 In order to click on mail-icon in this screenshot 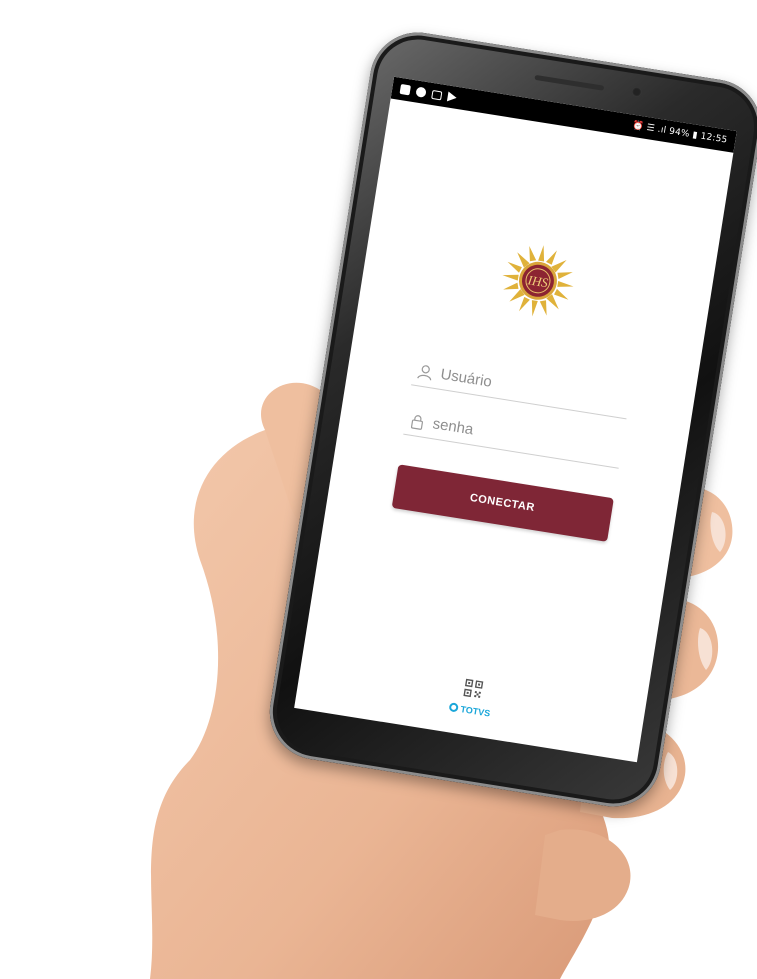, I will do `click(437, 94)`.